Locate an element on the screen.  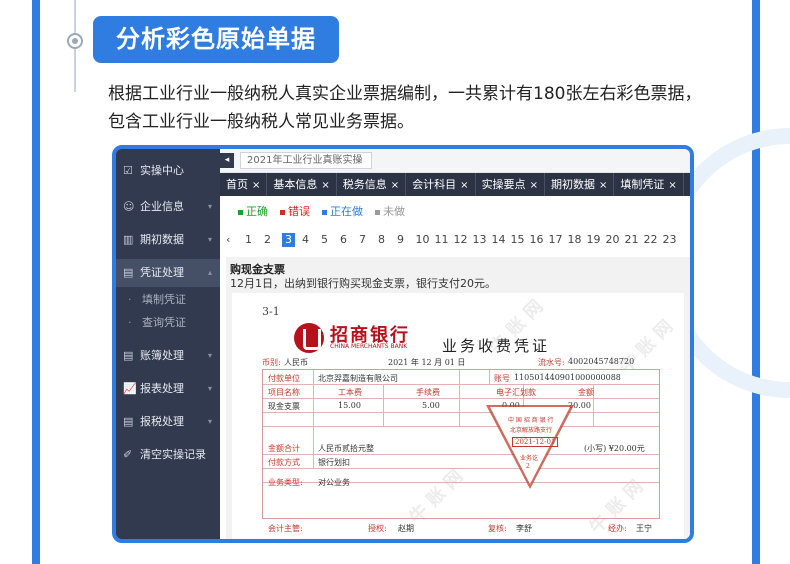
flow-label: 流水号: is located at coordinates (551, 362).